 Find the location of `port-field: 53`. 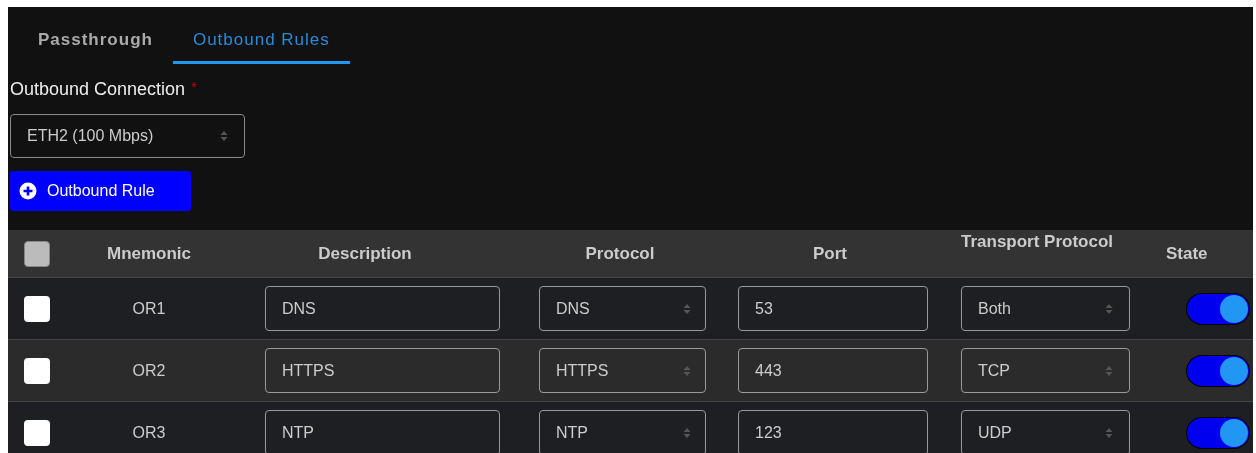

port-field: 53 is located at coordinates (833, 308).